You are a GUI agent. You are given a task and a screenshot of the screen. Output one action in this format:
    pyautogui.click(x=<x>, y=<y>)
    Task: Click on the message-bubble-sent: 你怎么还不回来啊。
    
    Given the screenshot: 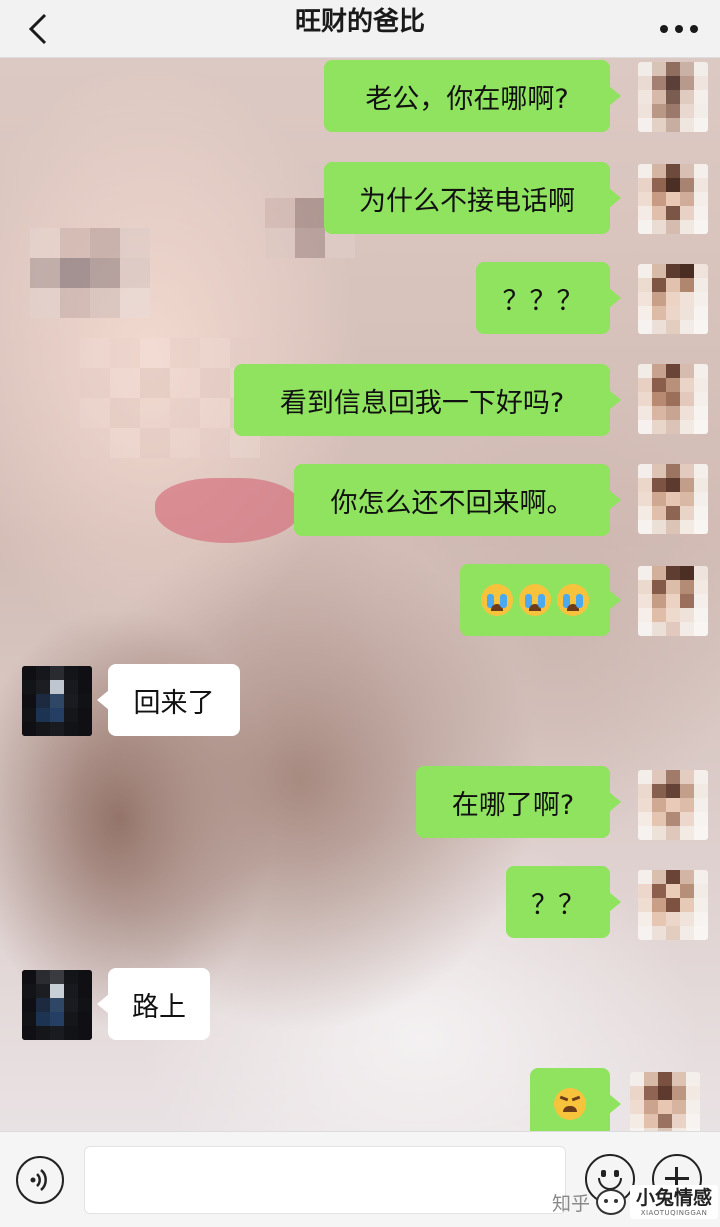 What is the action you would take?
    pyautogui.click(x=457, y=500)
    